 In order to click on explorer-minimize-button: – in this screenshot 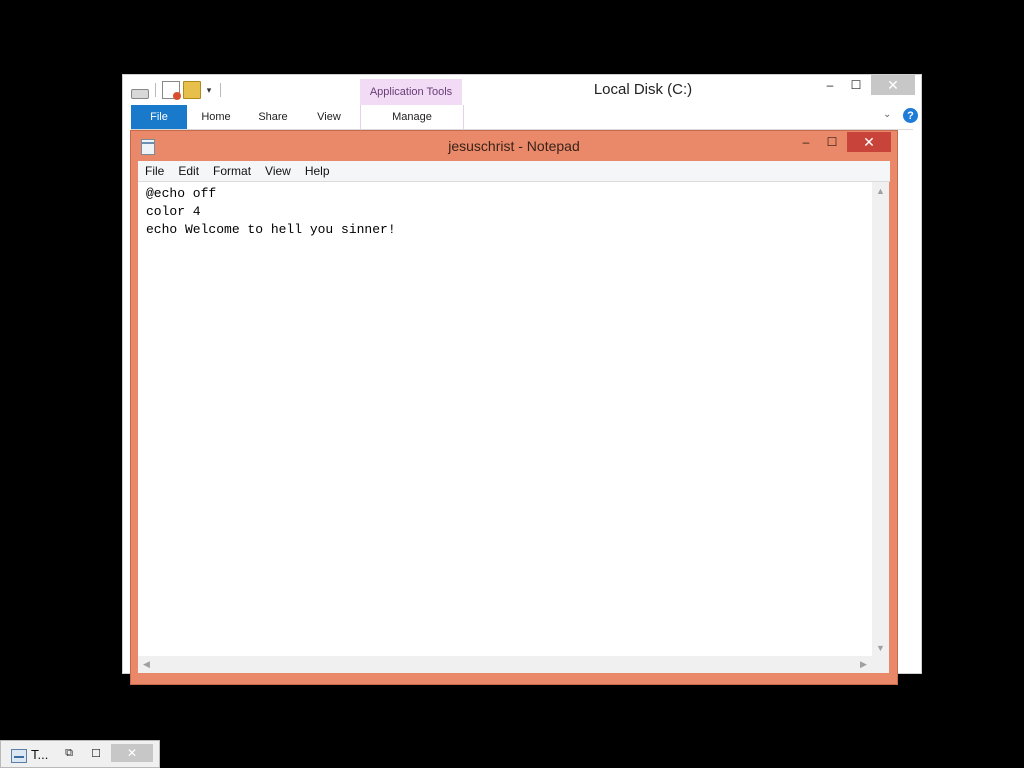, I will do `click(830, 85)`.